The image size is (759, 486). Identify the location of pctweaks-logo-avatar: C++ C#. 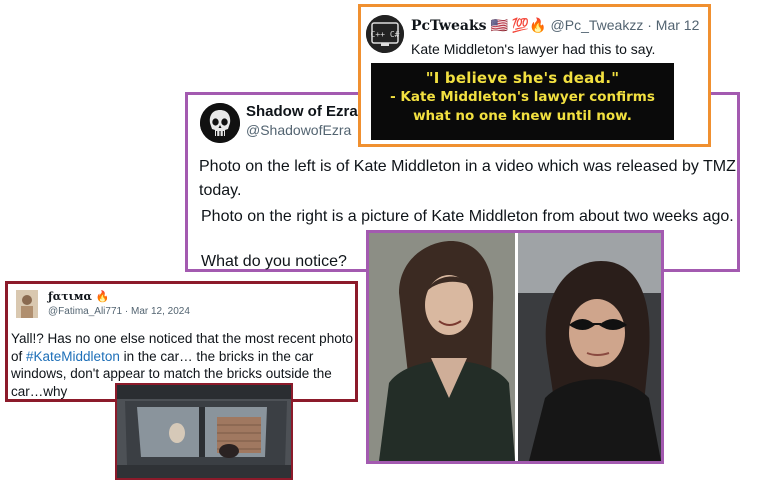
(385, 34).